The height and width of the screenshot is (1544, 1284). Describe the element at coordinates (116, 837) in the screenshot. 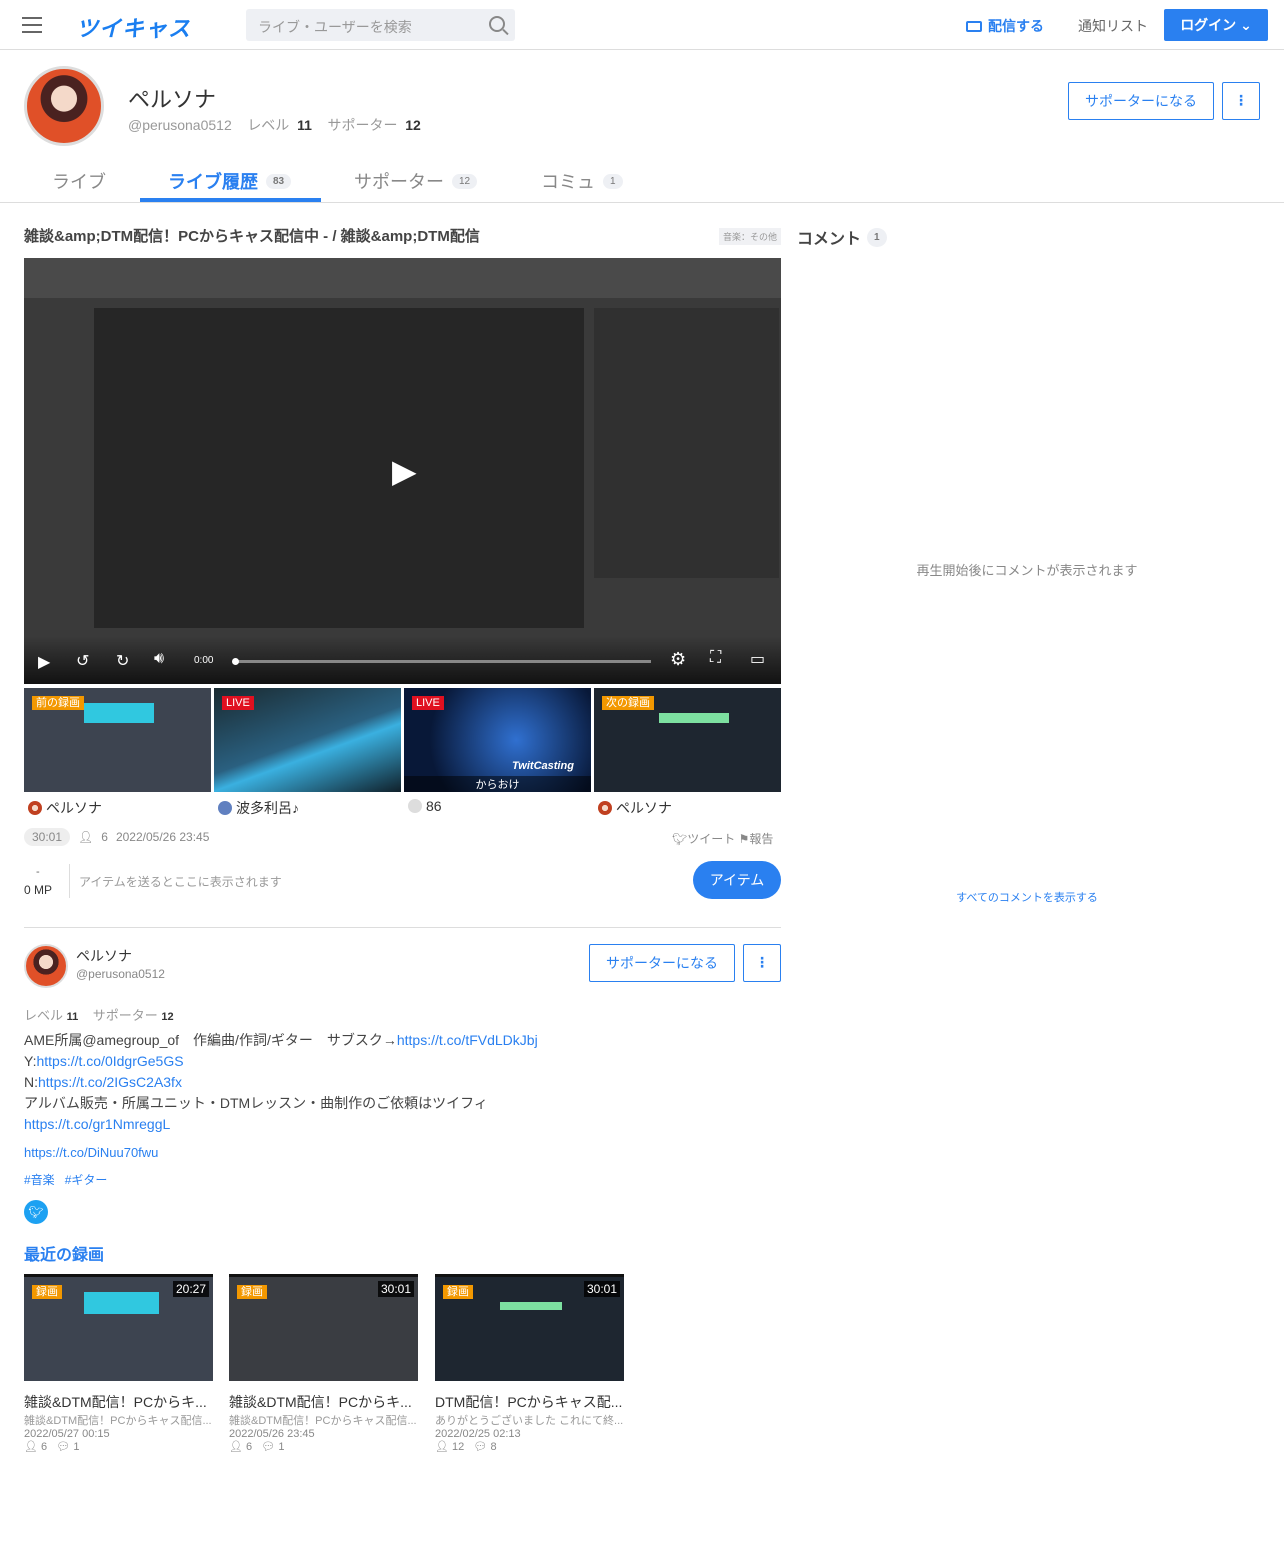

I see `movie-meta: 30:01 👤︎ 6 2022/05/26 23:45` at that location.